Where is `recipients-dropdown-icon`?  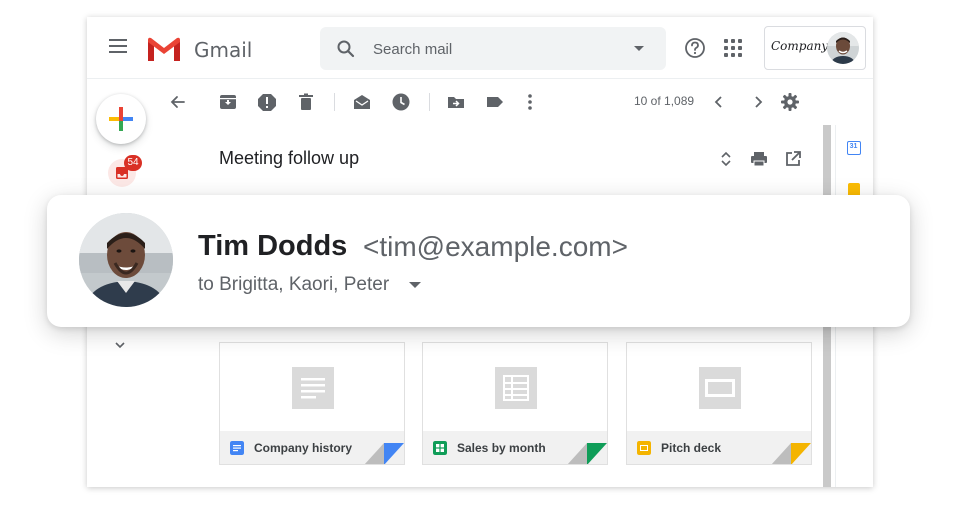 recipients-dropdown-icon is located at coordinates (415, 285).